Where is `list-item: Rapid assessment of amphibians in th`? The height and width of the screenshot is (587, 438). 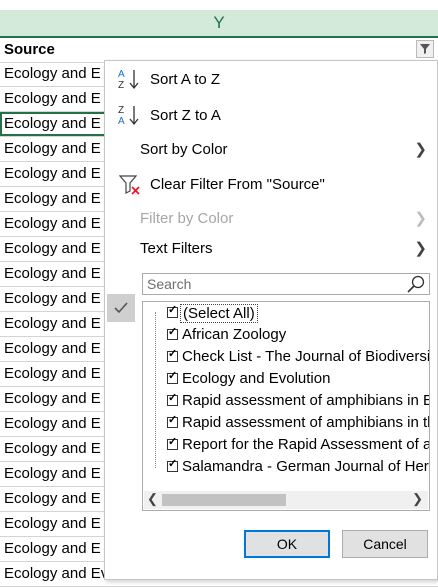 list-item: Rapid assessment of amphibians in th is located at coordinates (286, 424).